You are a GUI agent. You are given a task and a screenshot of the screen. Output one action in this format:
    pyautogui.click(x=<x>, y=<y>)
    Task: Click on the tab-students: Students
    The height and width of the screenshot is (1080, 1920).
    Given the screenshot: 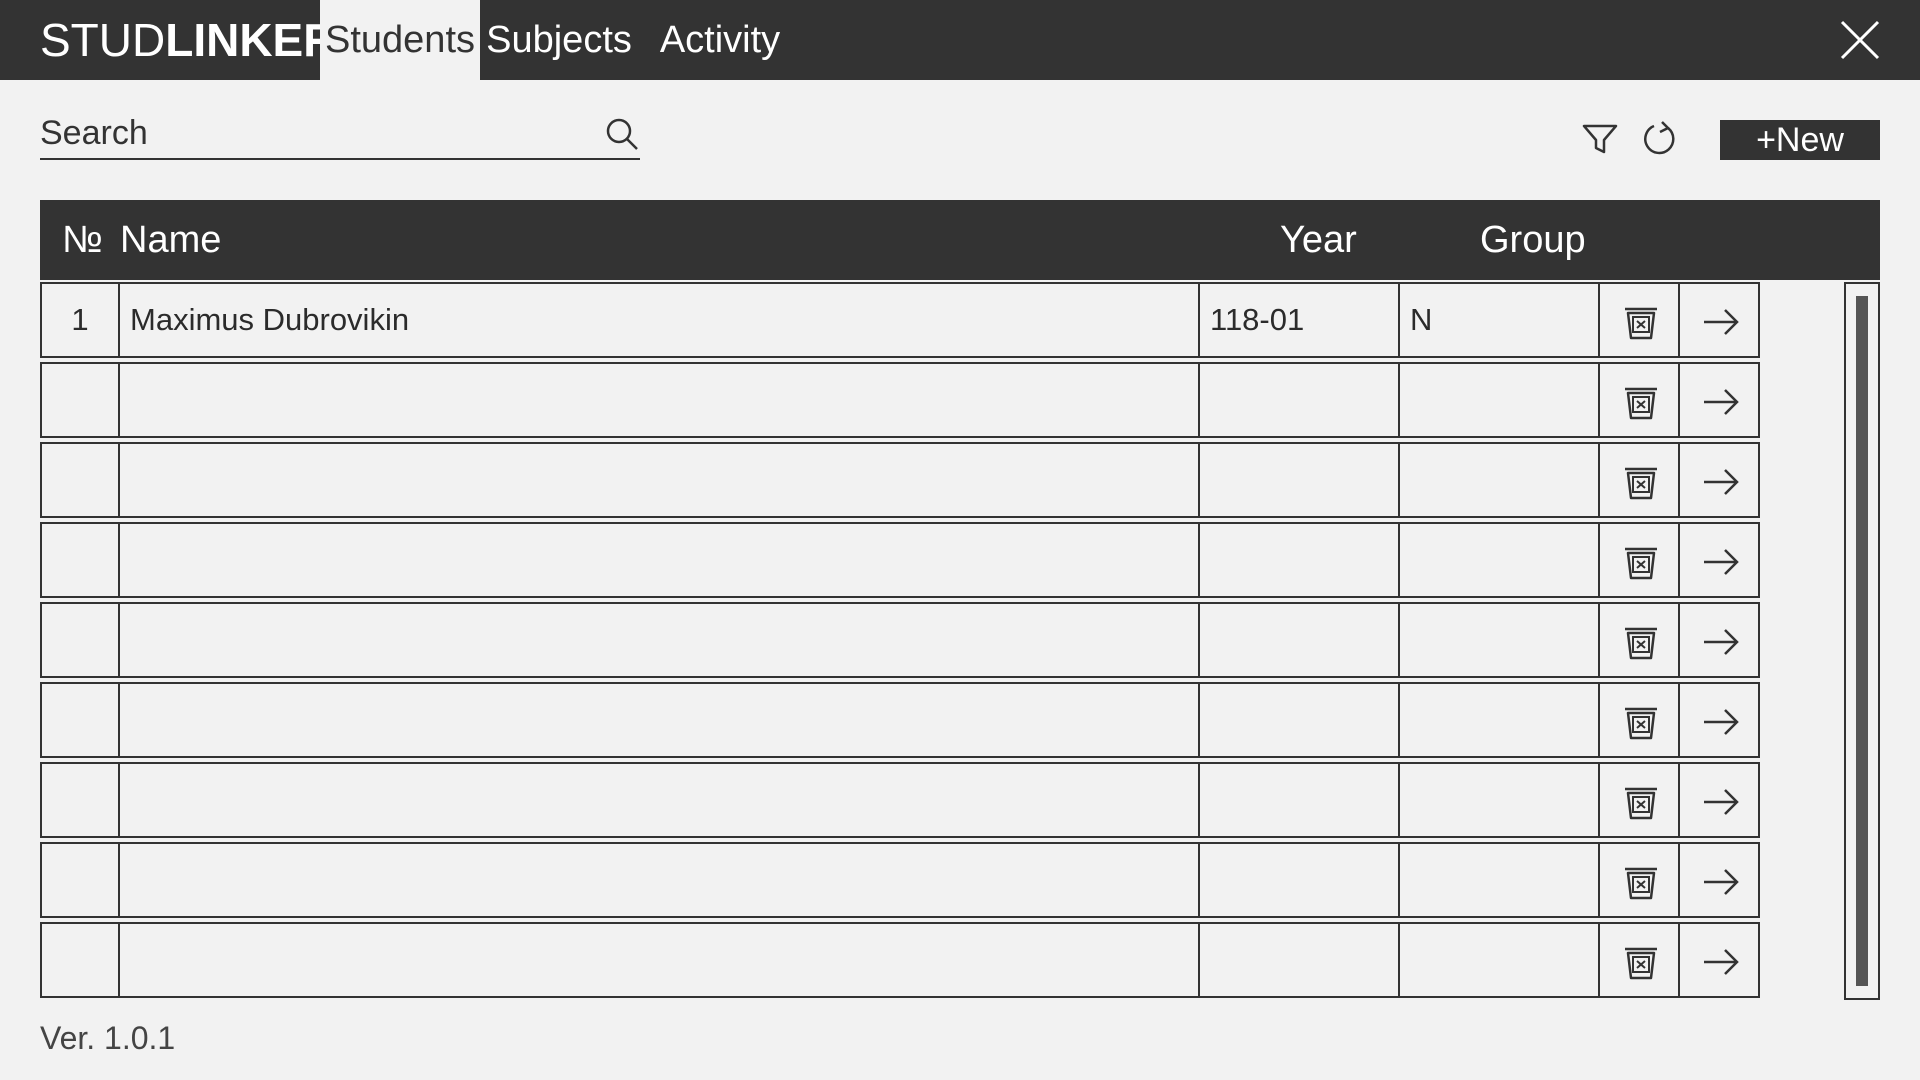 What is the action you would take?
    pyautogui.click(x=400, y=40)
    